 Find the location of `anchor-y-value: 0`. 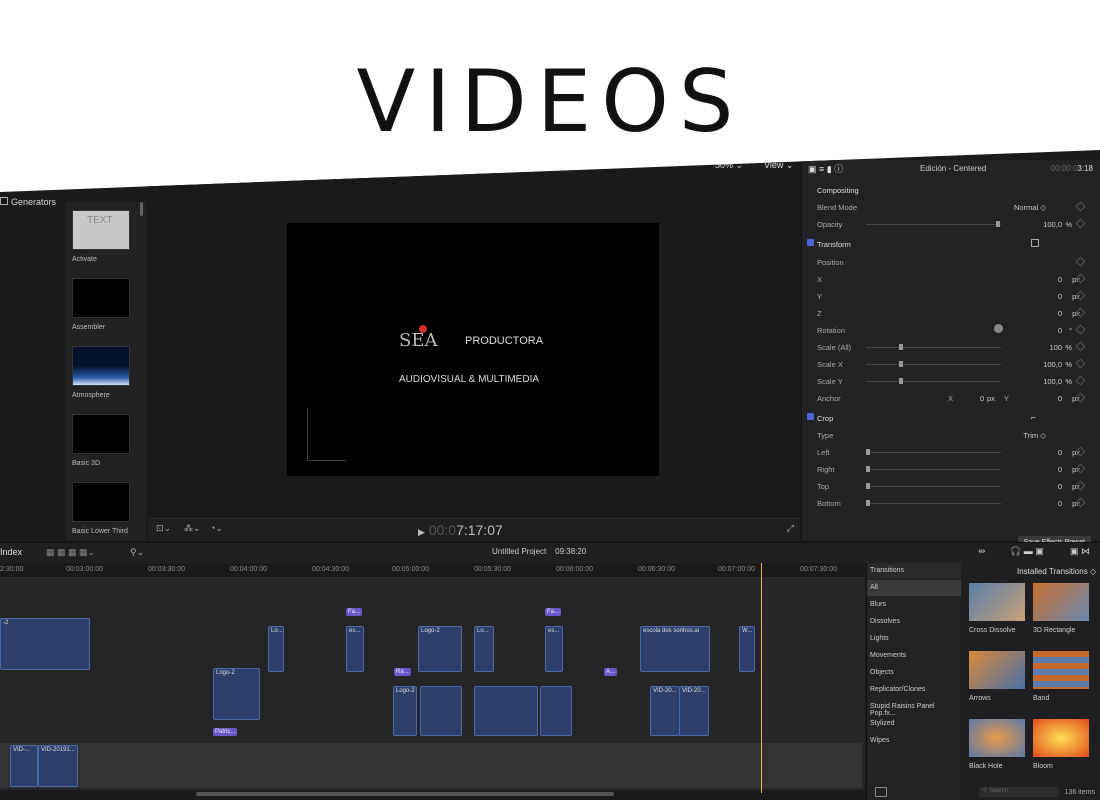

anchor-y-value: 0 is located at coordinates (1060, 398).